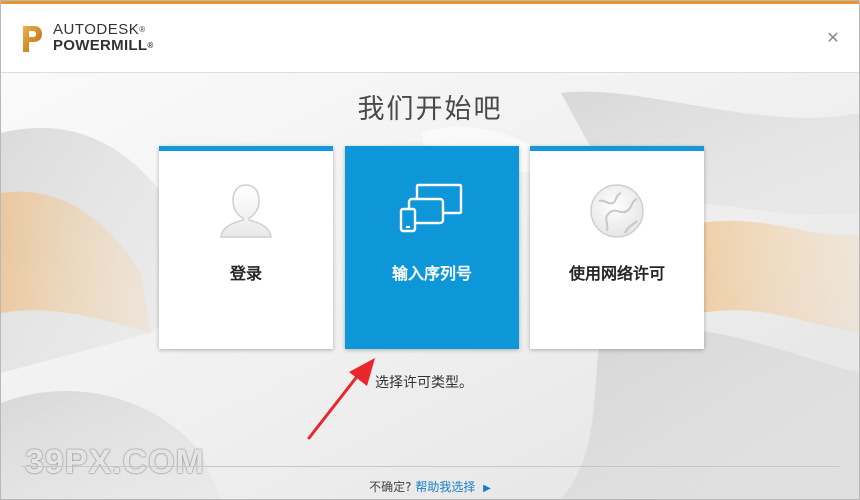 This screenshot has height=500, width=860. Describe the element at coordinates (431, 273) in the screenshot. I see `enter-serial-number-label: 输入序列号` at that location.